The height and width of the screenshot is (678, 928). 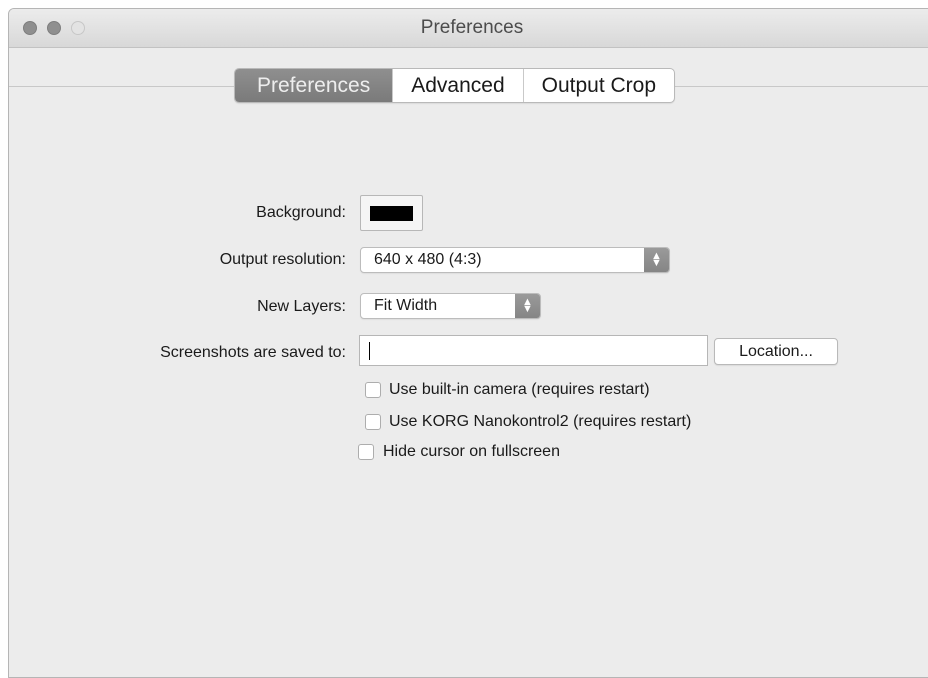 I want to click on new-layers-value: Fit Width, so click(x=406, y=305).